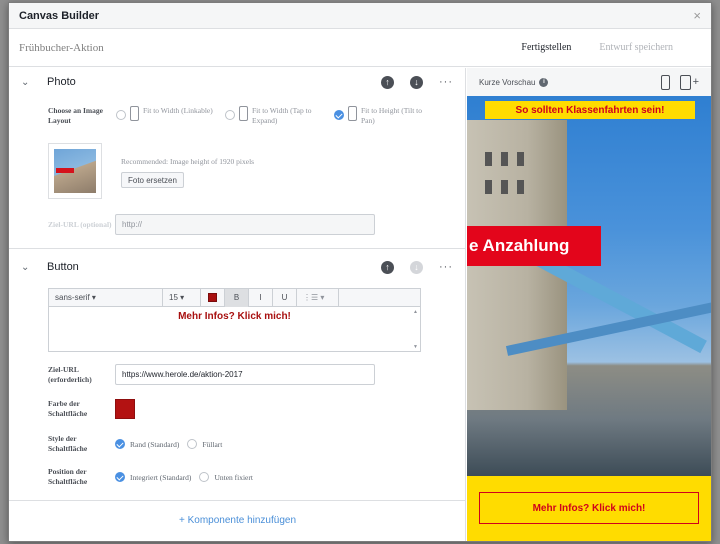  I want to click on text-toolbar: sans-serif ▾ 15 ▾ B I U ⋮☰ ▾, so click(234, 297).